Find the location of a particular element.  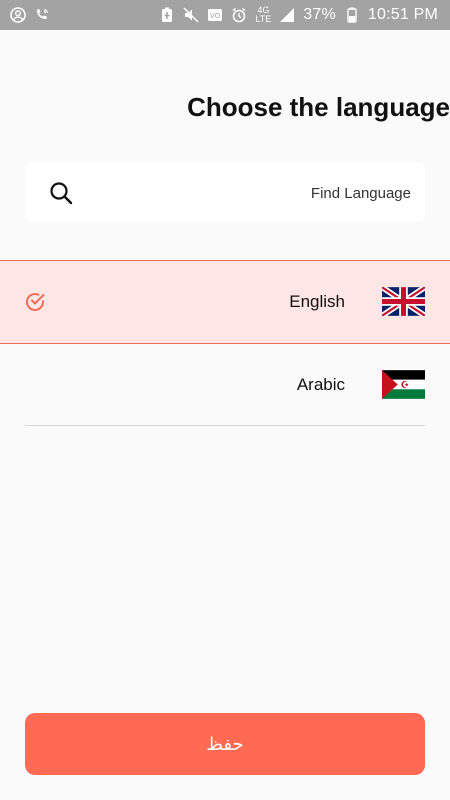

search-icon is located at coordinates (61, 193).